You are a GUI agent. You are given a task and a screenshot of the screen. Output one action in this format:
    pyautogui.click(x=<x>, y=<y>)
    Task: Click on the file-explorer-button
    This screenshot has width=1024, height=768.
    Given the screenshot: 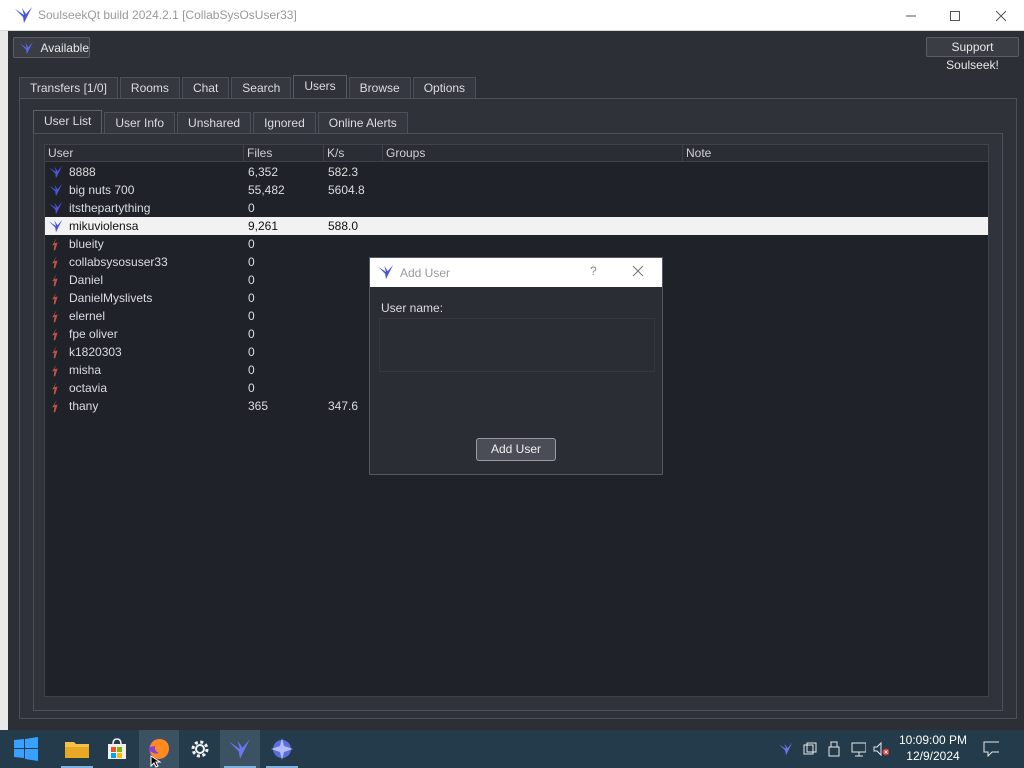 What is the action you would take?
    pyautogui.click(x=77, y=749)
    